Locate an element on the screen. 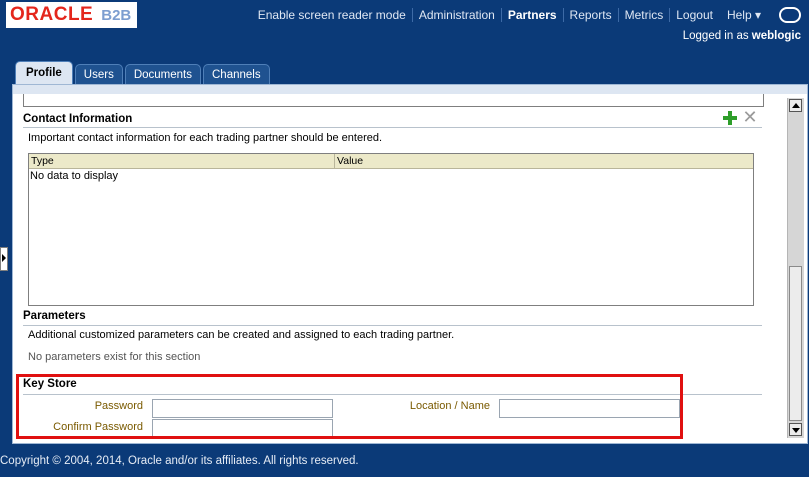 The image size is (809, 477). logged-in-status: Logged in as weblogic is located at coordinates (742, 36).